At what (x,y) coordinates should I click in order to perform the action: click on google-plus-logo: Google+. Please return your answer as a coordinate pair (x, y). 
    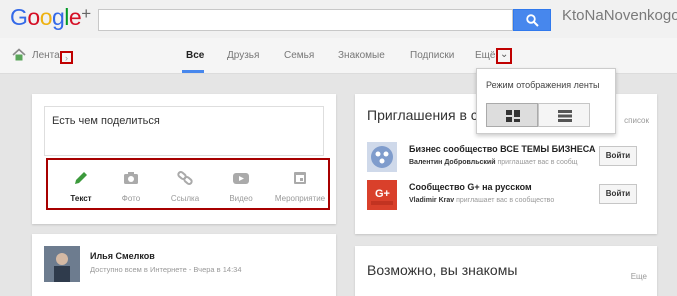
    Looking at the image, I should click on (50, 17).